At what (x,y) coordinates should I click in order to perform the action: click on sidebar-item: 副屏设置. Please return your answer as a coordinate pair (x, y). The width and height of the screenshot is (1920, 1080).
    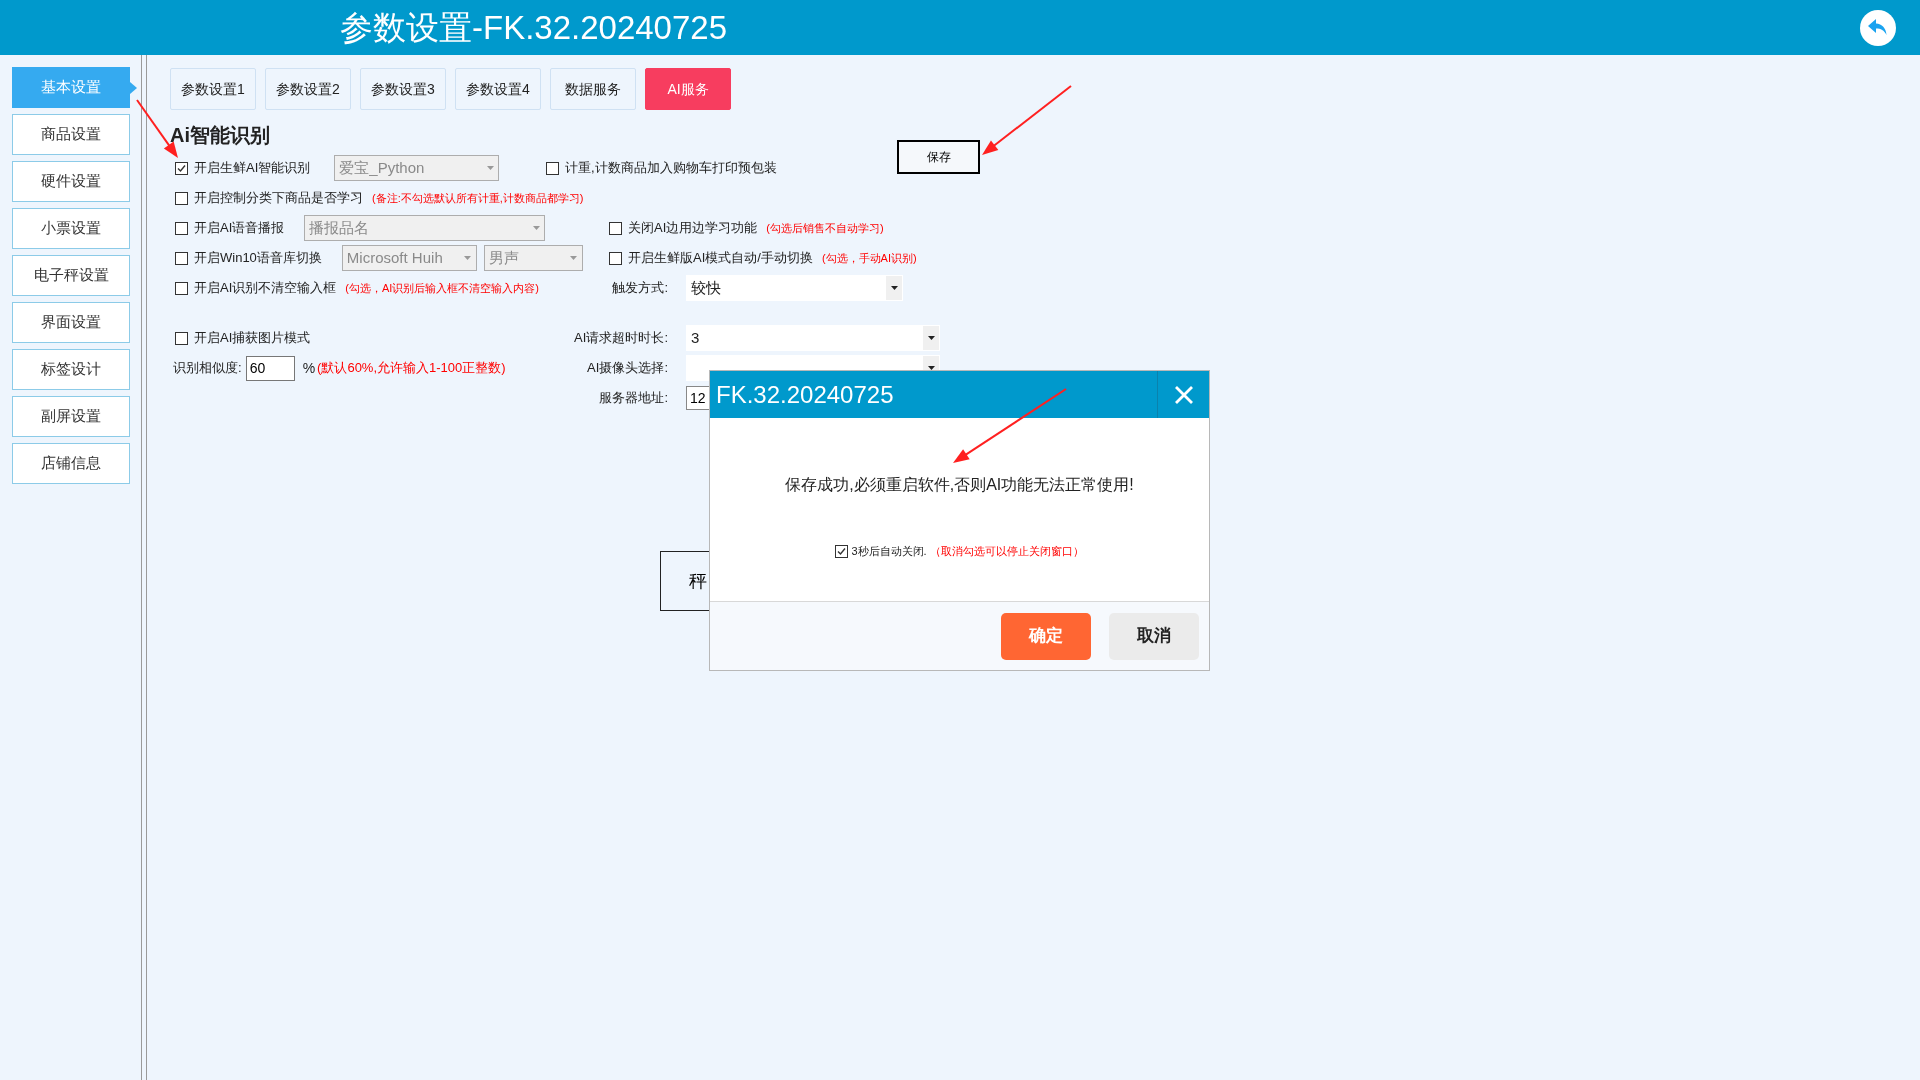
    Looking at the image, I should click on (71, 416).